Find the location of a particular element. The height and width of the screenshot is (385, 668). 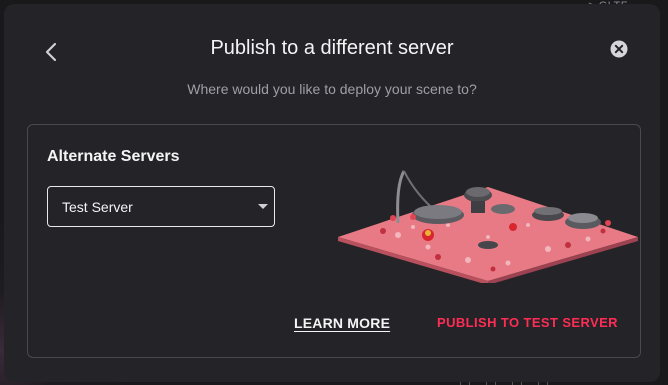

close-button is located at coordinates (619, 49).